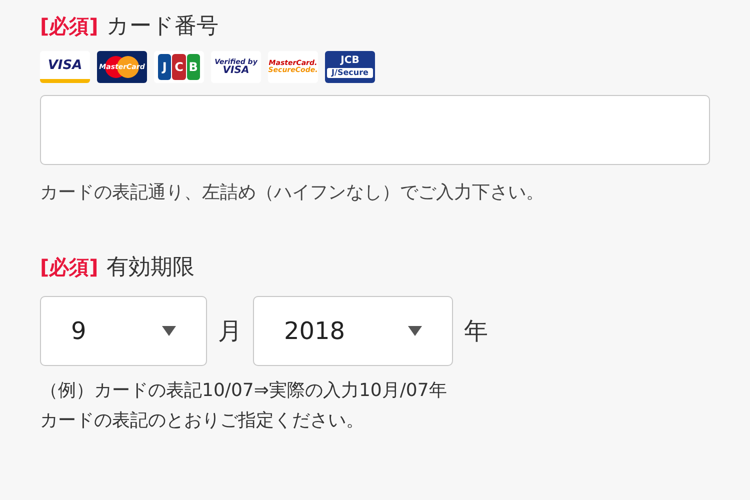 This screenshot has width=750, height=500. What do you see at coordinates (150, 268) in the screenshot?
I see `field-label: 有効期限` at bounding box center [150, 268].